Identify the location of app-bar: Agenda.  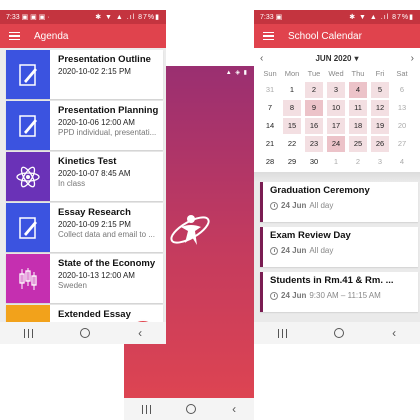
(83, 36).